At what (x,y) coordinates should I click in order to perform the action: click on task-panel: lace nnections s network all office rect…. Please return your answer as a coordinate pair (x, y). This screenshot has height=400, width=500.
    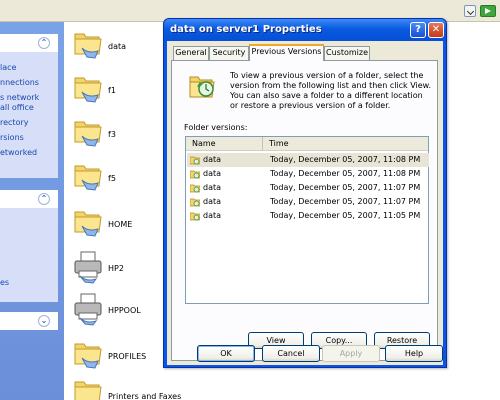
    Looking at the image, I should click on (29, 115).